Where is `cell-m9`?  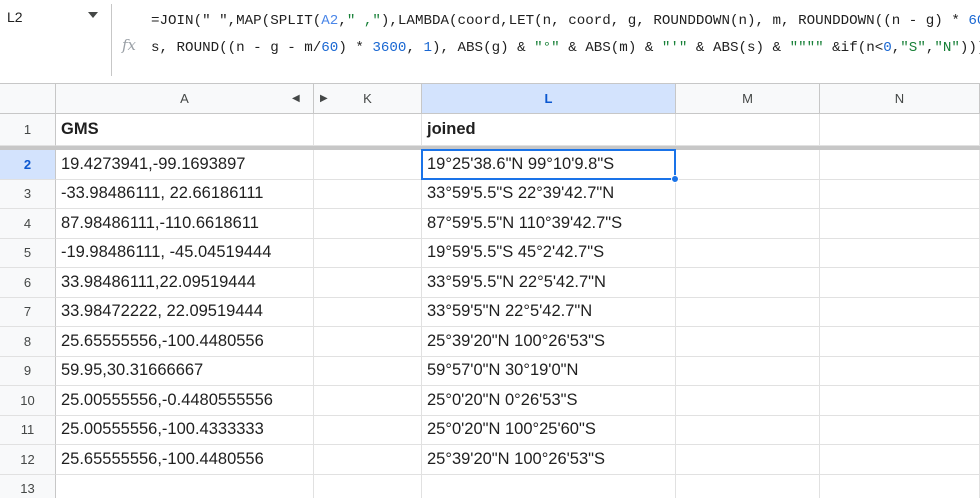
cell-m9 is located at coordinates (748, 371).